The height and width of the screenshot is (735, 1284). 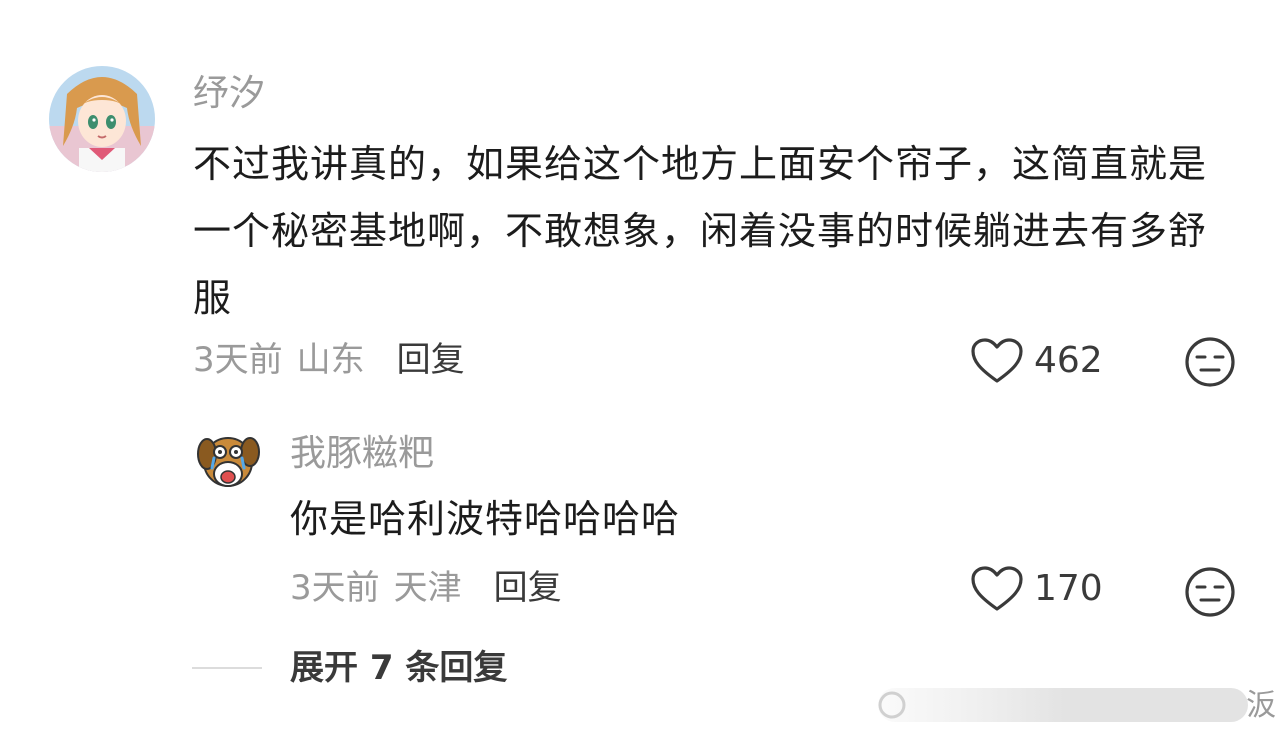 I want to click on reply-text: 你是哈利波特哈哈哈哈, so click(x=485, y=519).